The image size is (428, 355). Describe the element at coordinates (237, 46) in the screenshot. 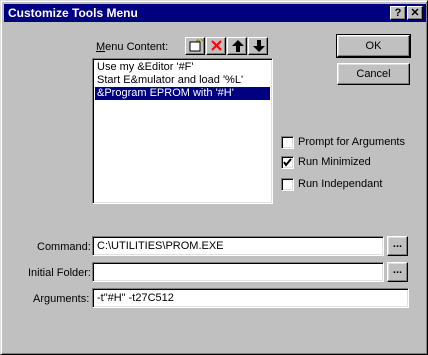

I see `move-up-button` at that location.